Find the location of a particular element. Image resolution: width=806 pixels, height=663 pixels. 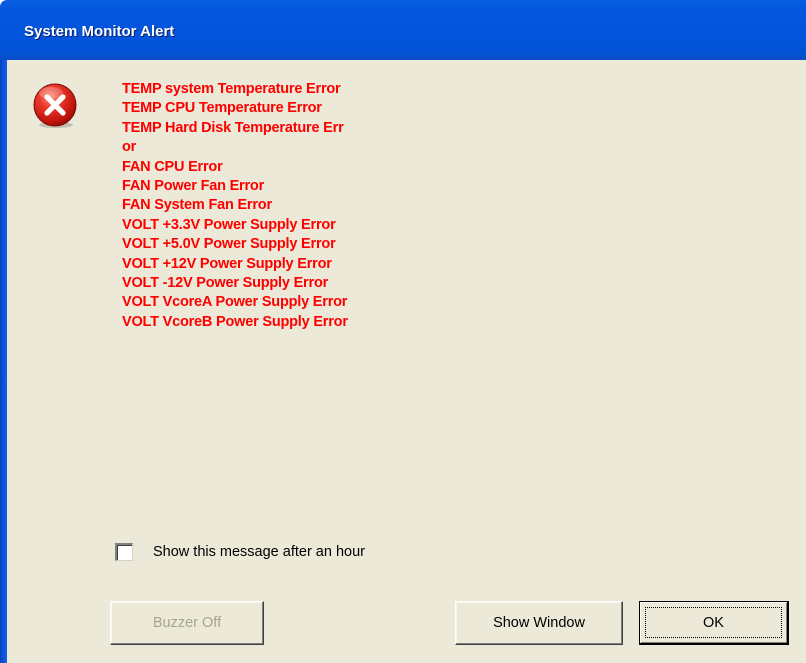

error-message: VOLT VcoreA Power Supply Error is located at coordinates (235, 302).